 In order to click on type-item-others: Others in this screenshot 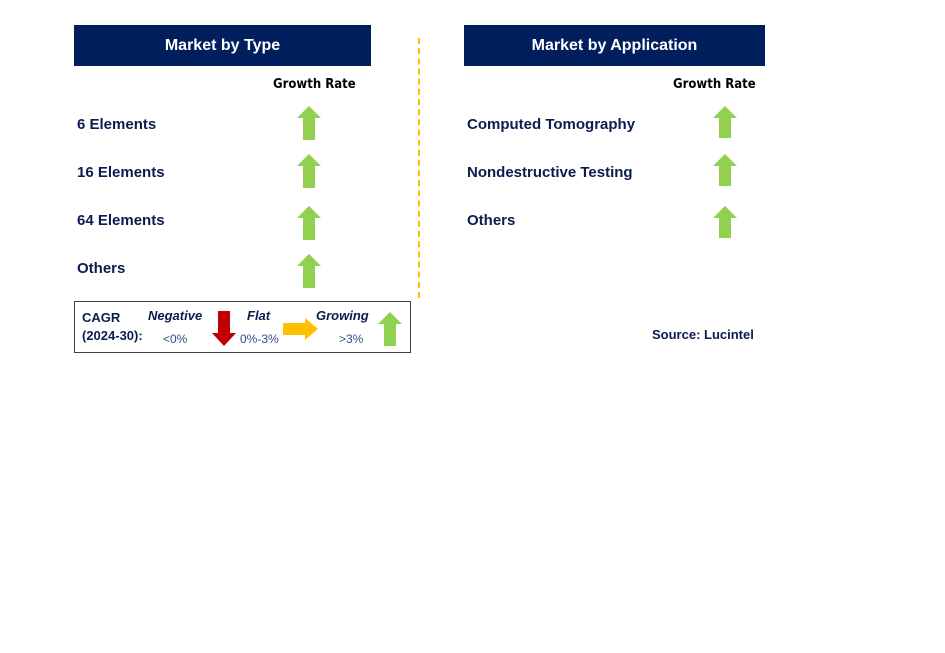, I will do `click(101, 268)`.